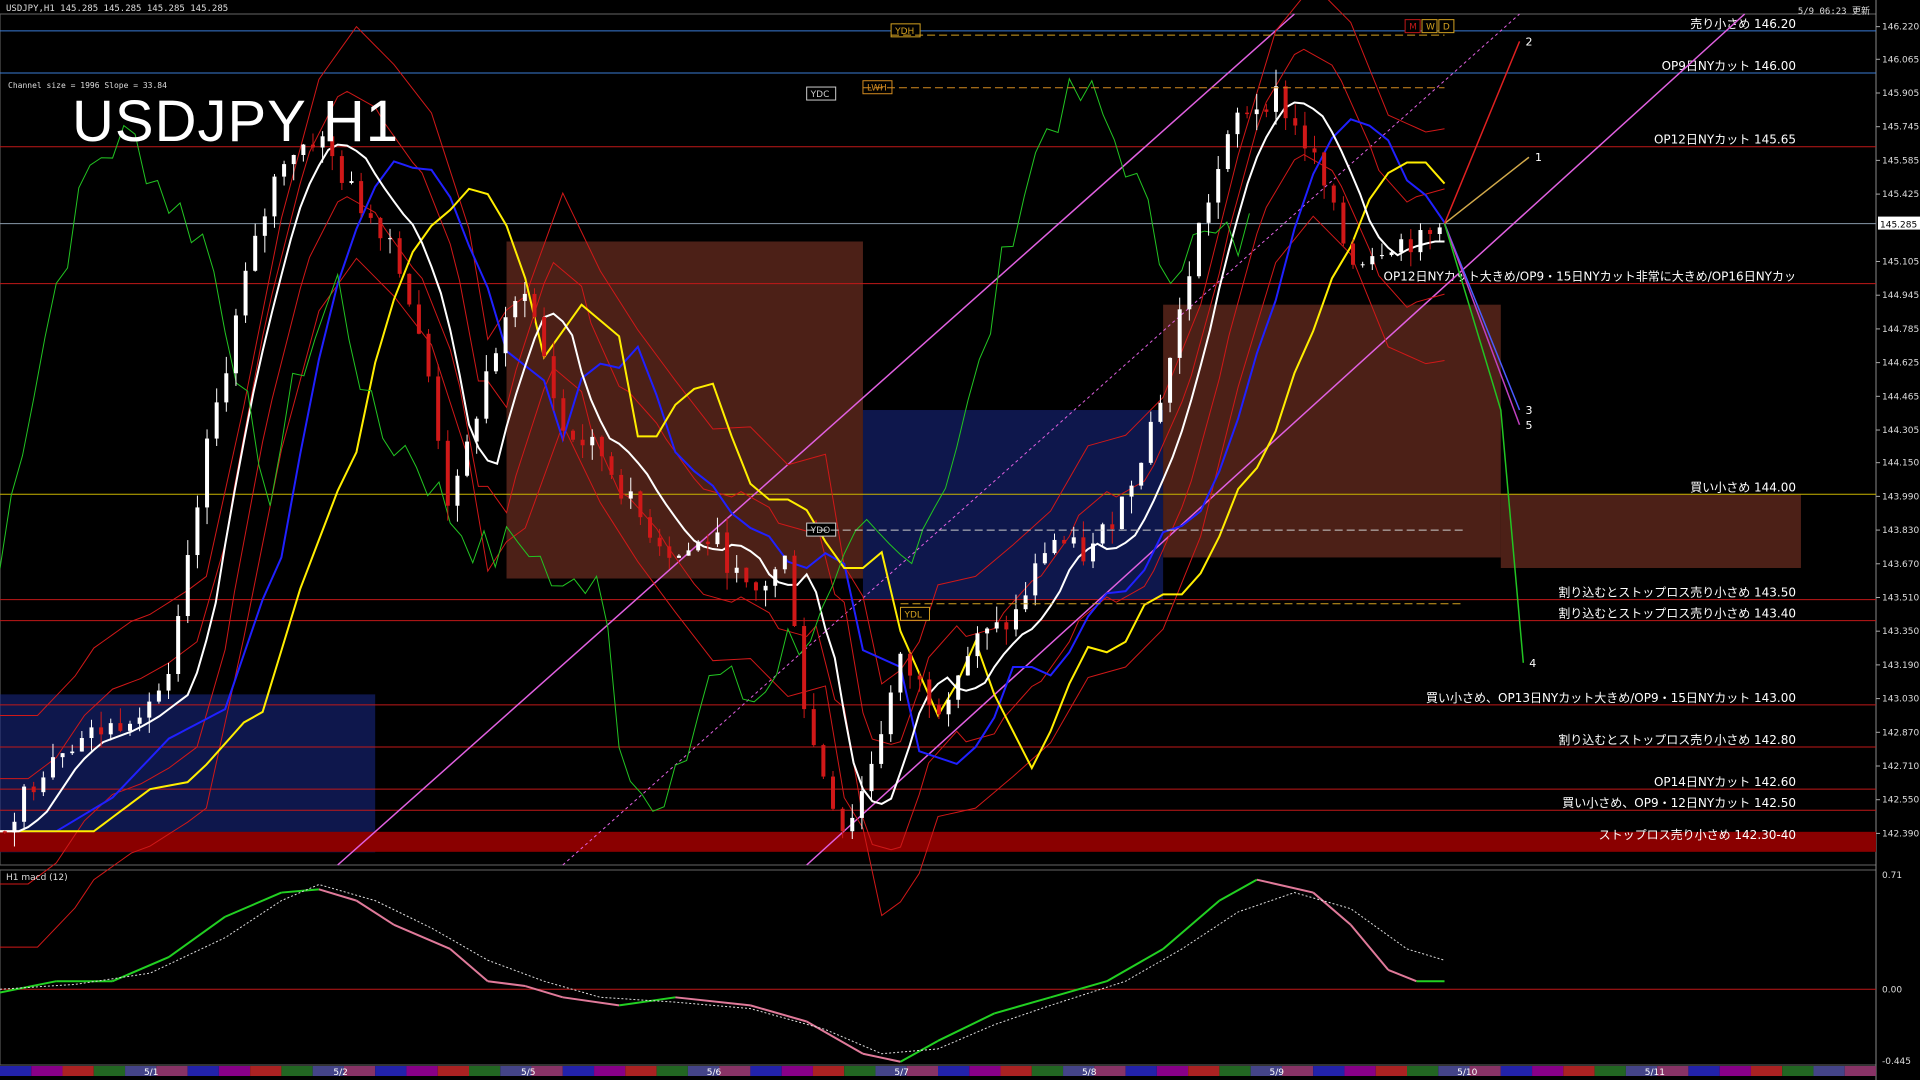  What do you see at coordinates (877, 89) in the screenshot?
I see `ref-tag-label-1: LWH` at bounding box center [877, 89].